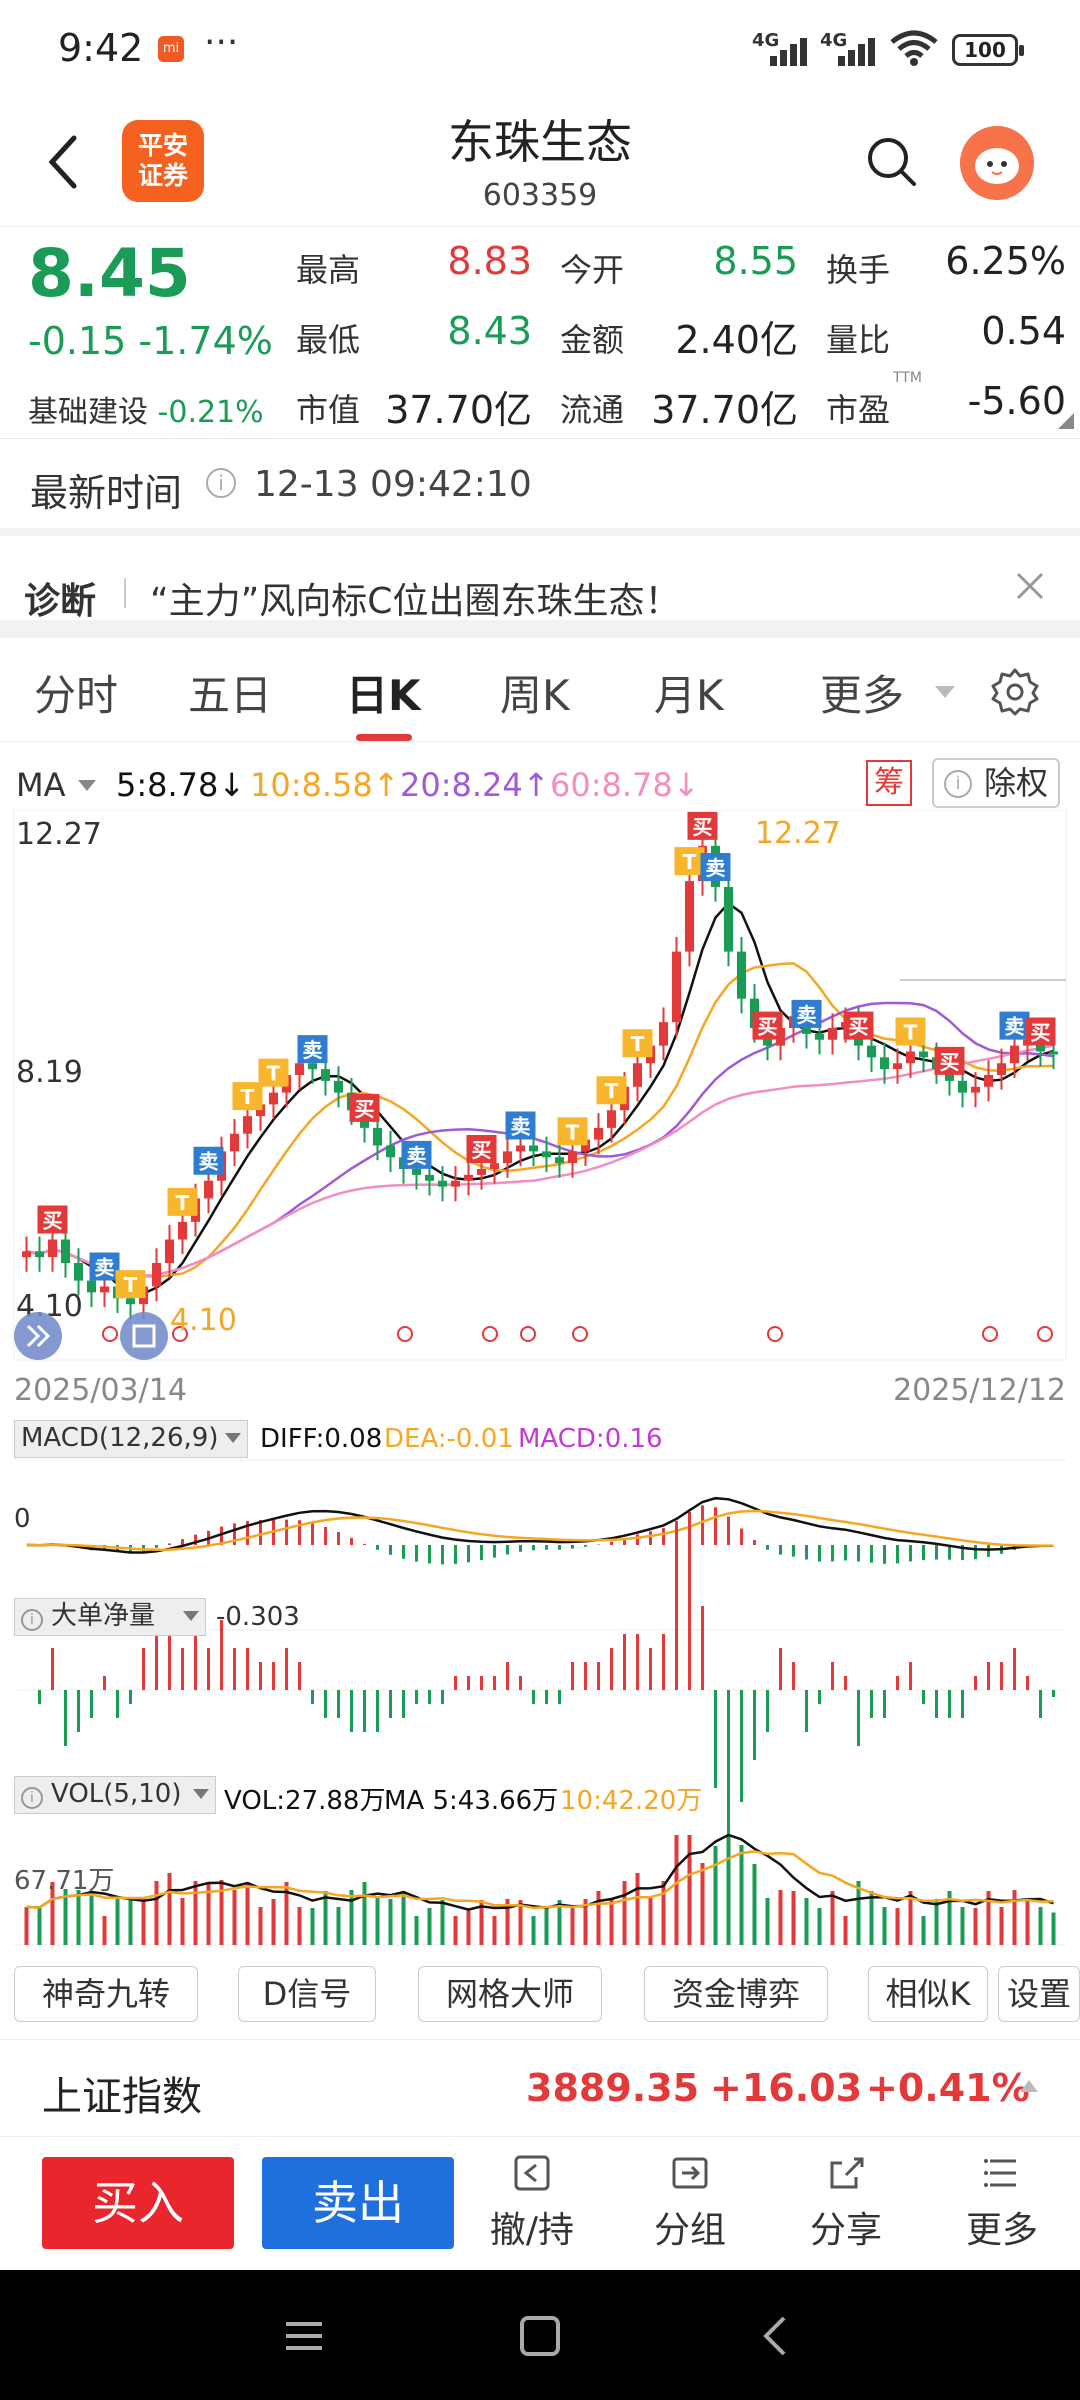 The width and height of the screenshot is (1080, 2400). I want to click on home-icon, so click(540, 2336).